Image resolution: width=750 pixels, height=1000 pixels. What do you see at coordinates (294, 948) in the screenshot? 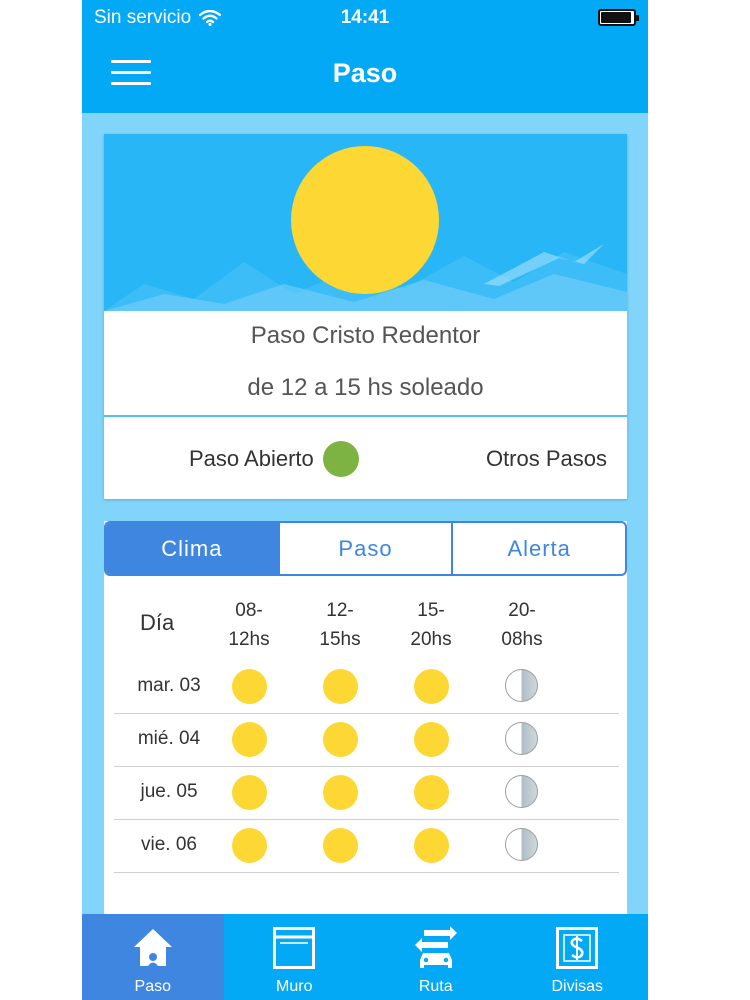
I see `wall-icon` at bounding box center [294, 948].